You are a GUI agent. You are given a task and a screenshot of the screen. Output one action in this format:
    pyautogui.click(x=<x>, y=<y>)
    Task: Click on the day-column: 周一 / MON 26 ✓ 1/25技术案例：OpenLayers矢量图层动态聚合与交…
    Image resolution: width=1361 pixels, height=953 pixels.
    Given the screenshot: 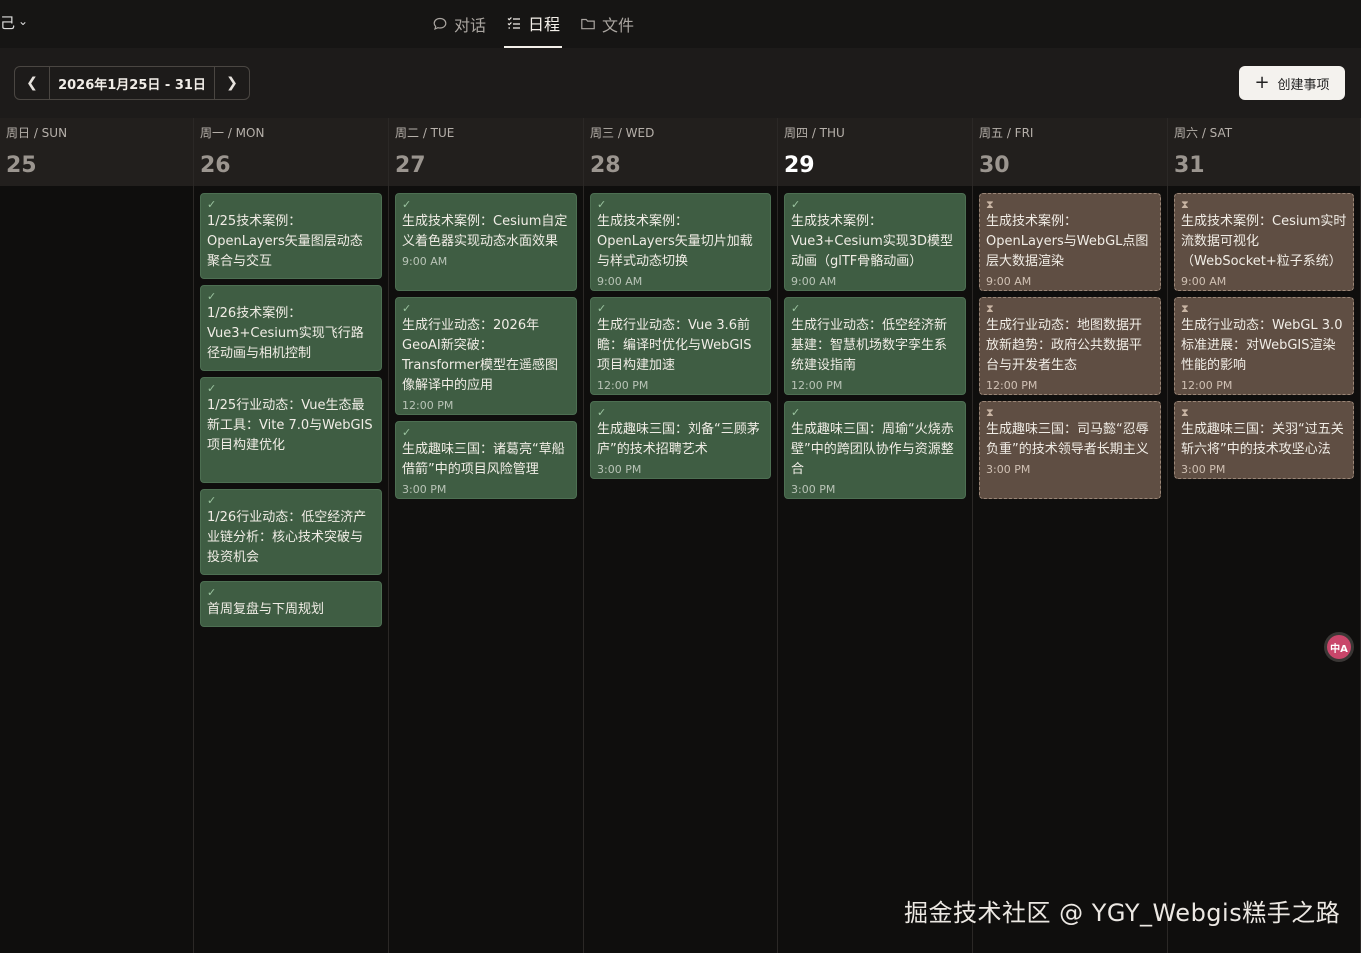 What is the action you would take?
    pyautogui.click(x=291, y=535)
    